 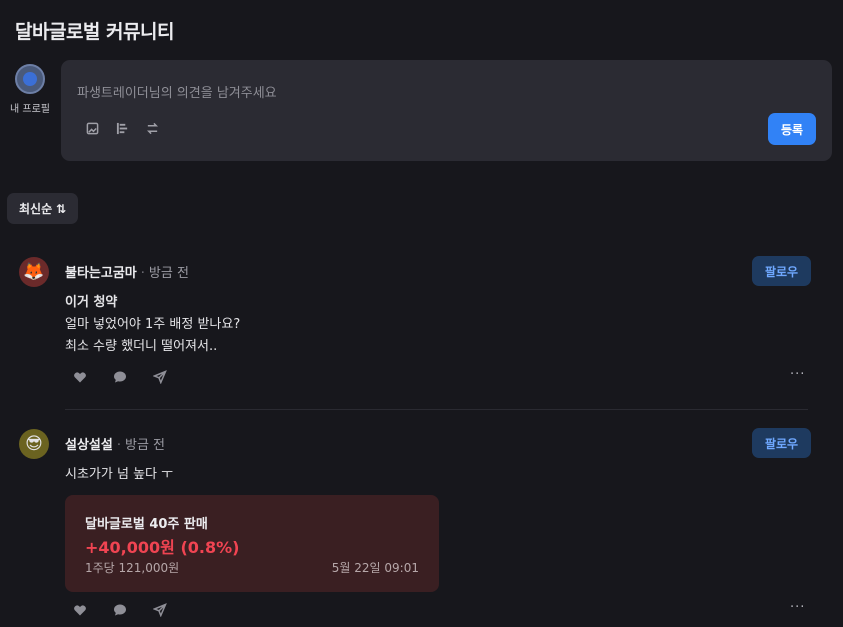 What do you see at coordinates (61, 208) in the screenshot?
I see `sort-arrows-icon: ⇅` at bounding box center [61, 208].